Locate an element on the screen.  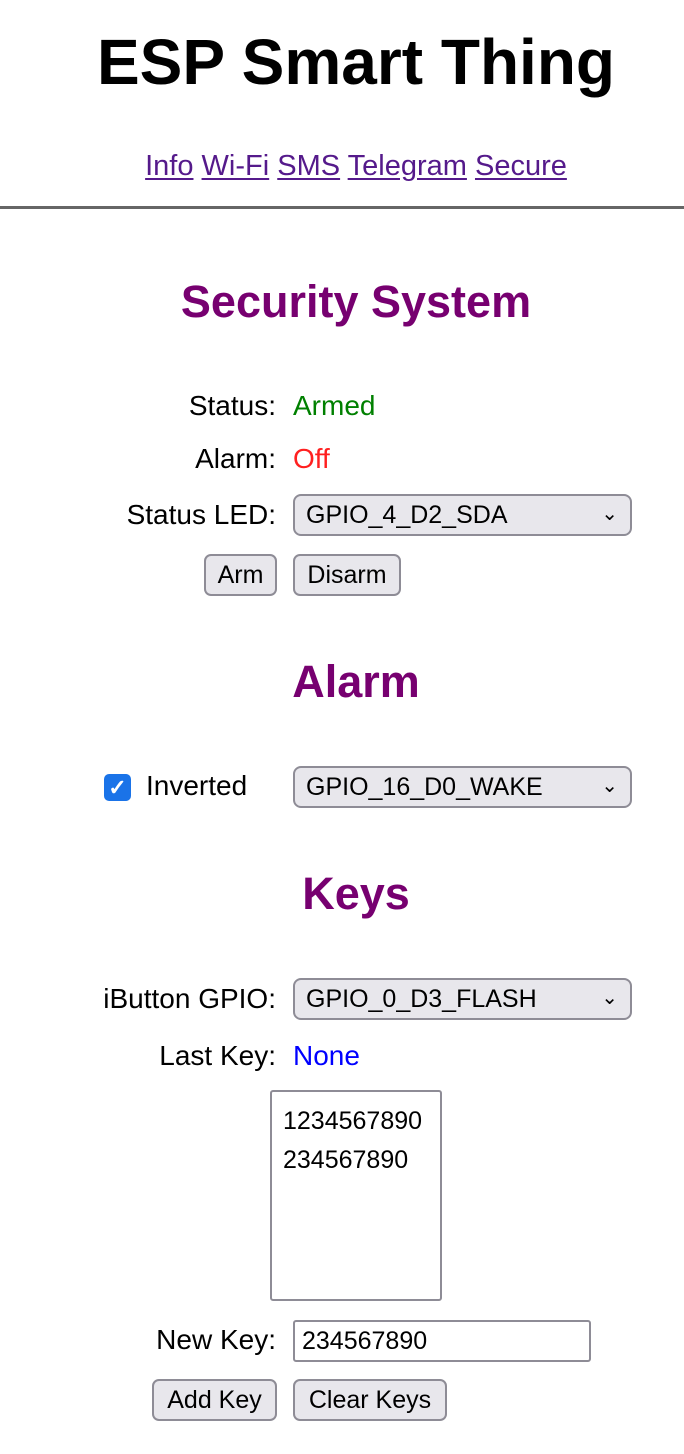
key-list-item: 234567890 is located at coordinates (361, 1160).